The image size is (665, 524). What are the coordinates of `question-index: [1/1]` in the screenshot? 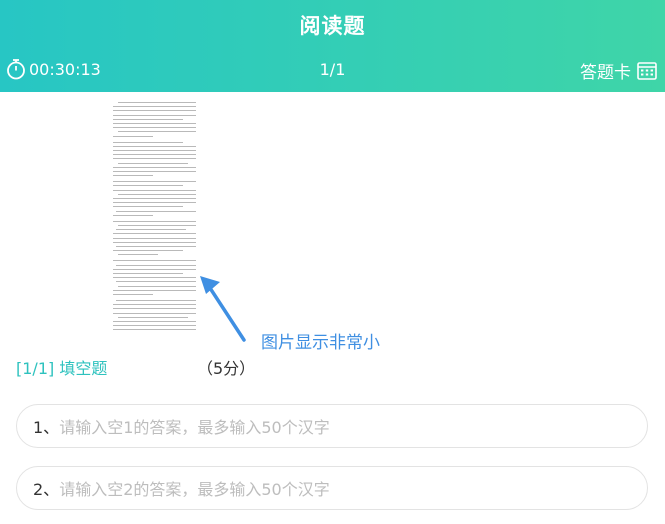 It's located at (35, 368).